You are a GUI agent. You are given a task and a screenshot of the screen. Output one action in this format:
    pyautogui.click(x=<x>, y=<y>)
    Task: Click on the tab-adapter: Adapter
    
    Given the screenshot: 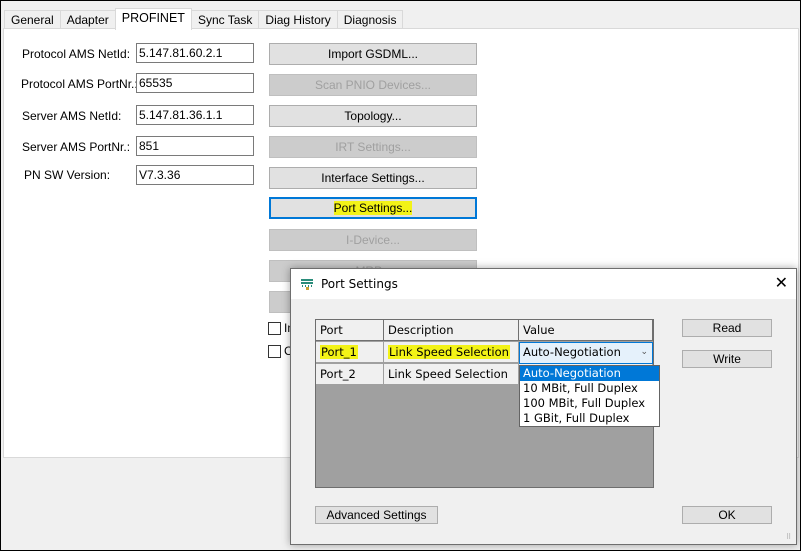 What is the action you would take?
    pyautogui.click(x=87, y=19)
    